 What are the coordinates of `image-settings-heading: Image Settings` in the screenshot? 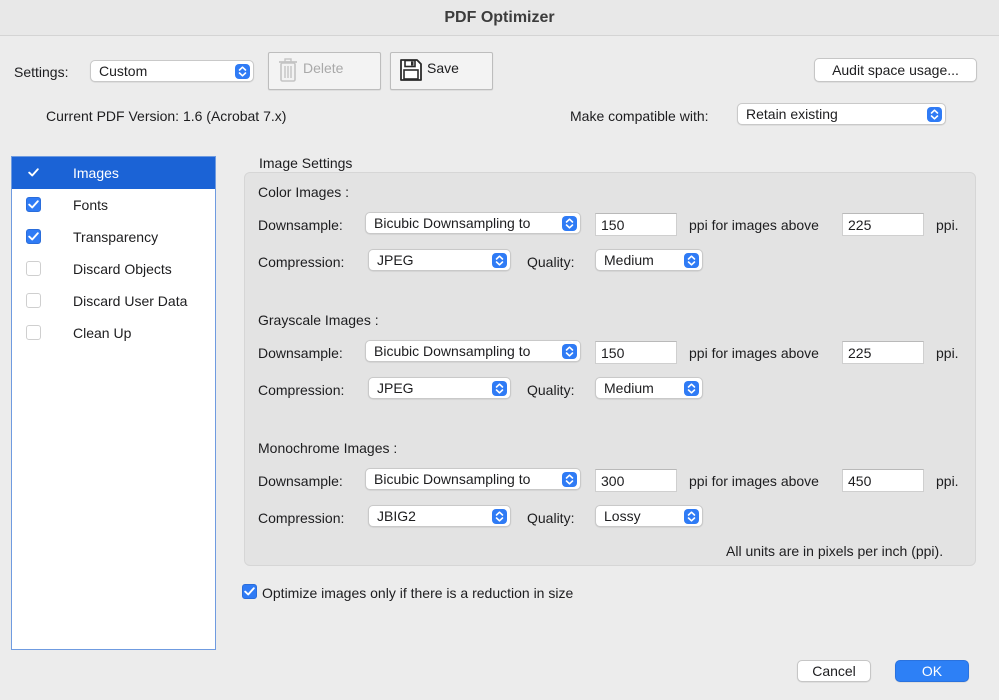 It's located at (306, 163).